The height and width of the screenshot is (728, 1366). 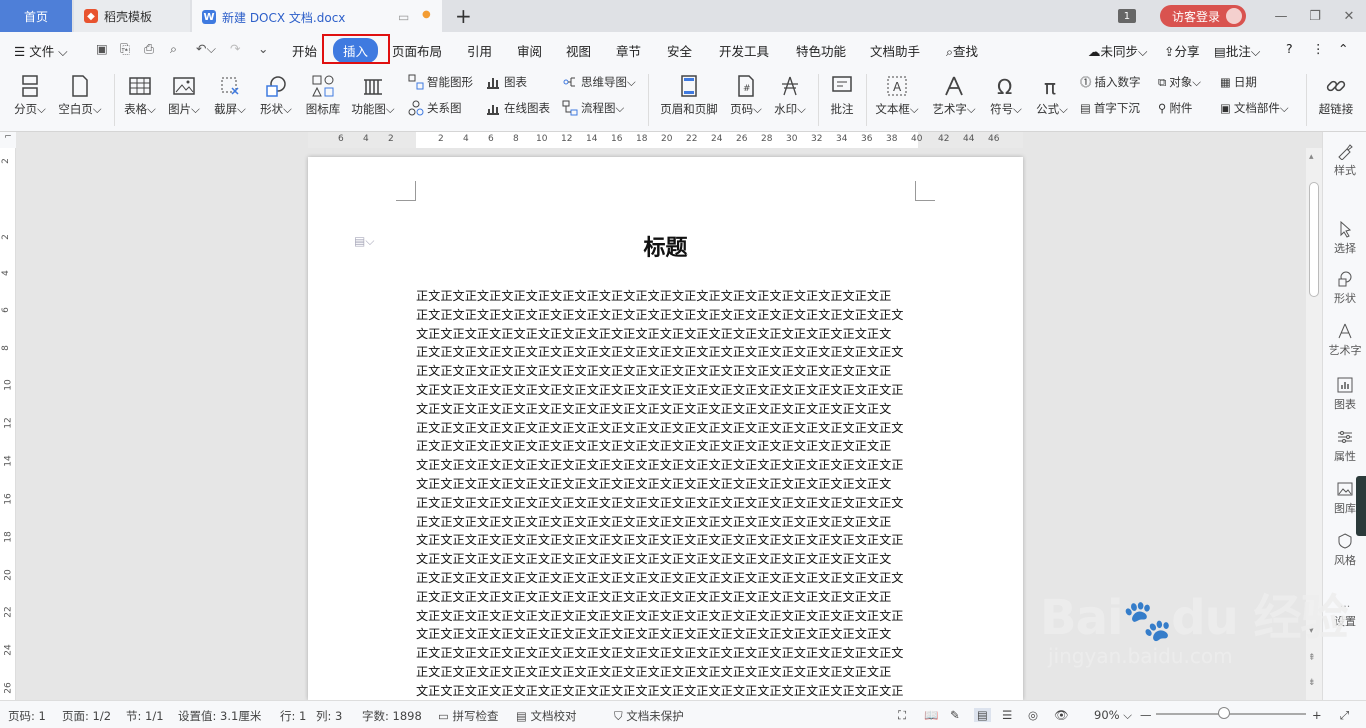 What do you see at coordinates (842, 95) in the screenshot?
I see `insert-comment-button: 批注` at bounding box center [842, 95].